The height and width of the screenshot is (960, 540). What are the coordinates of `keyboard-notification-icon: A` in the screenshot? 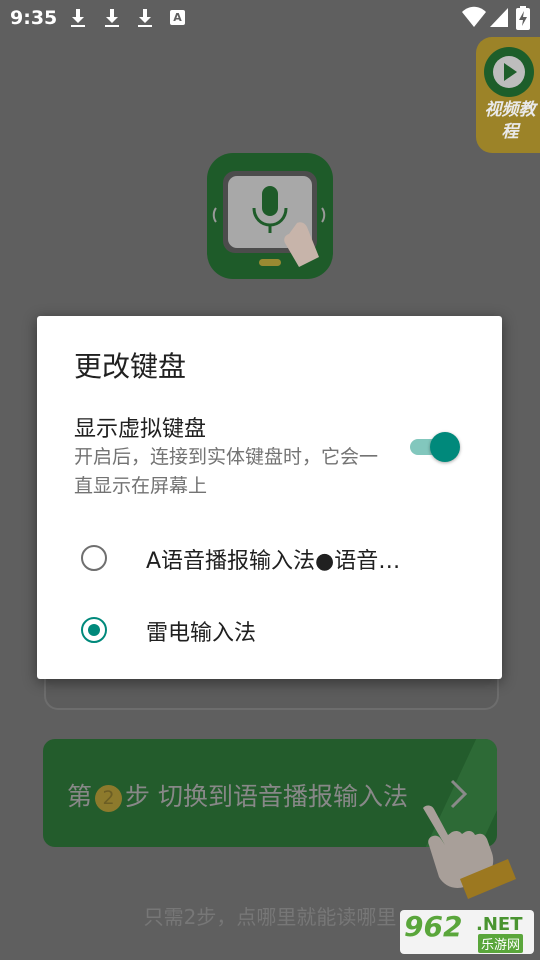 It's located at (177, 17).